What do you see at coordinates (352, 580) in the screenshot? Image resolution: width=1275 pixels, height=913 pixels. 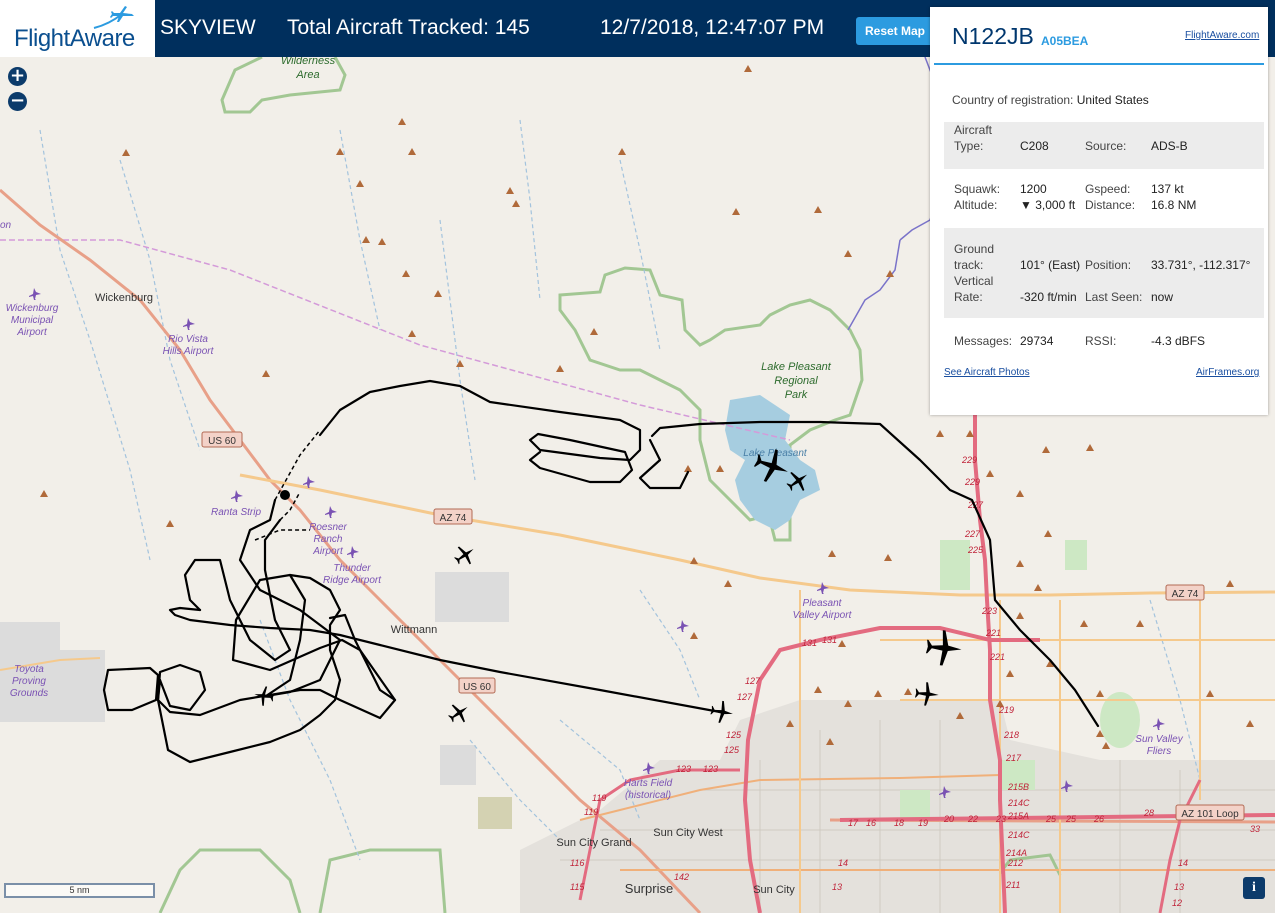 I see `map-label: Ridge Airport` at bounding box center [352, 580].